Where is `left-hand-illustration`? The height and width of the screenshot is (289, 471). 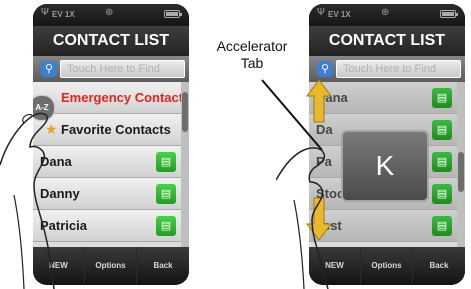
left-hand-illustration is located at coordinates (27, 200).